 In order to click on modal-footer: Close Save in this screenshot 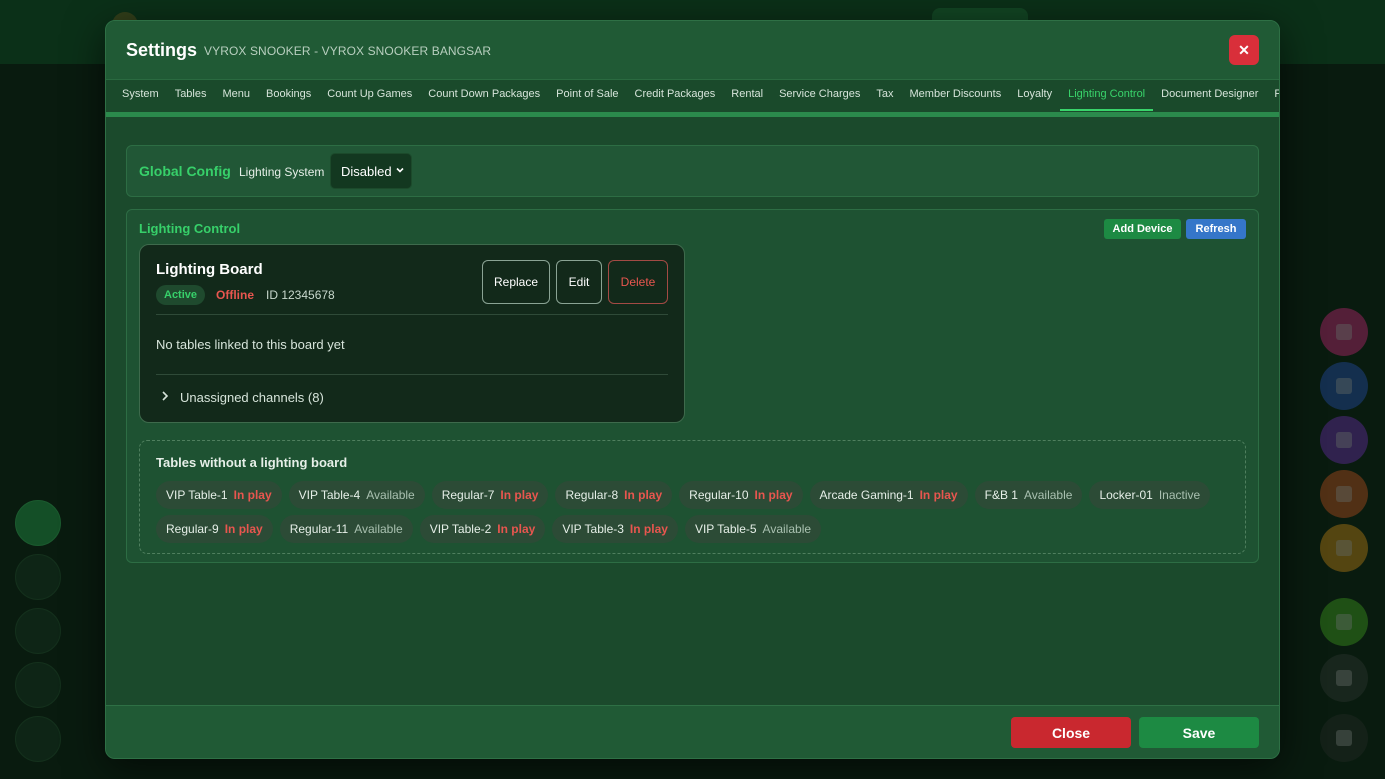, I will do `click(692, 731)`.